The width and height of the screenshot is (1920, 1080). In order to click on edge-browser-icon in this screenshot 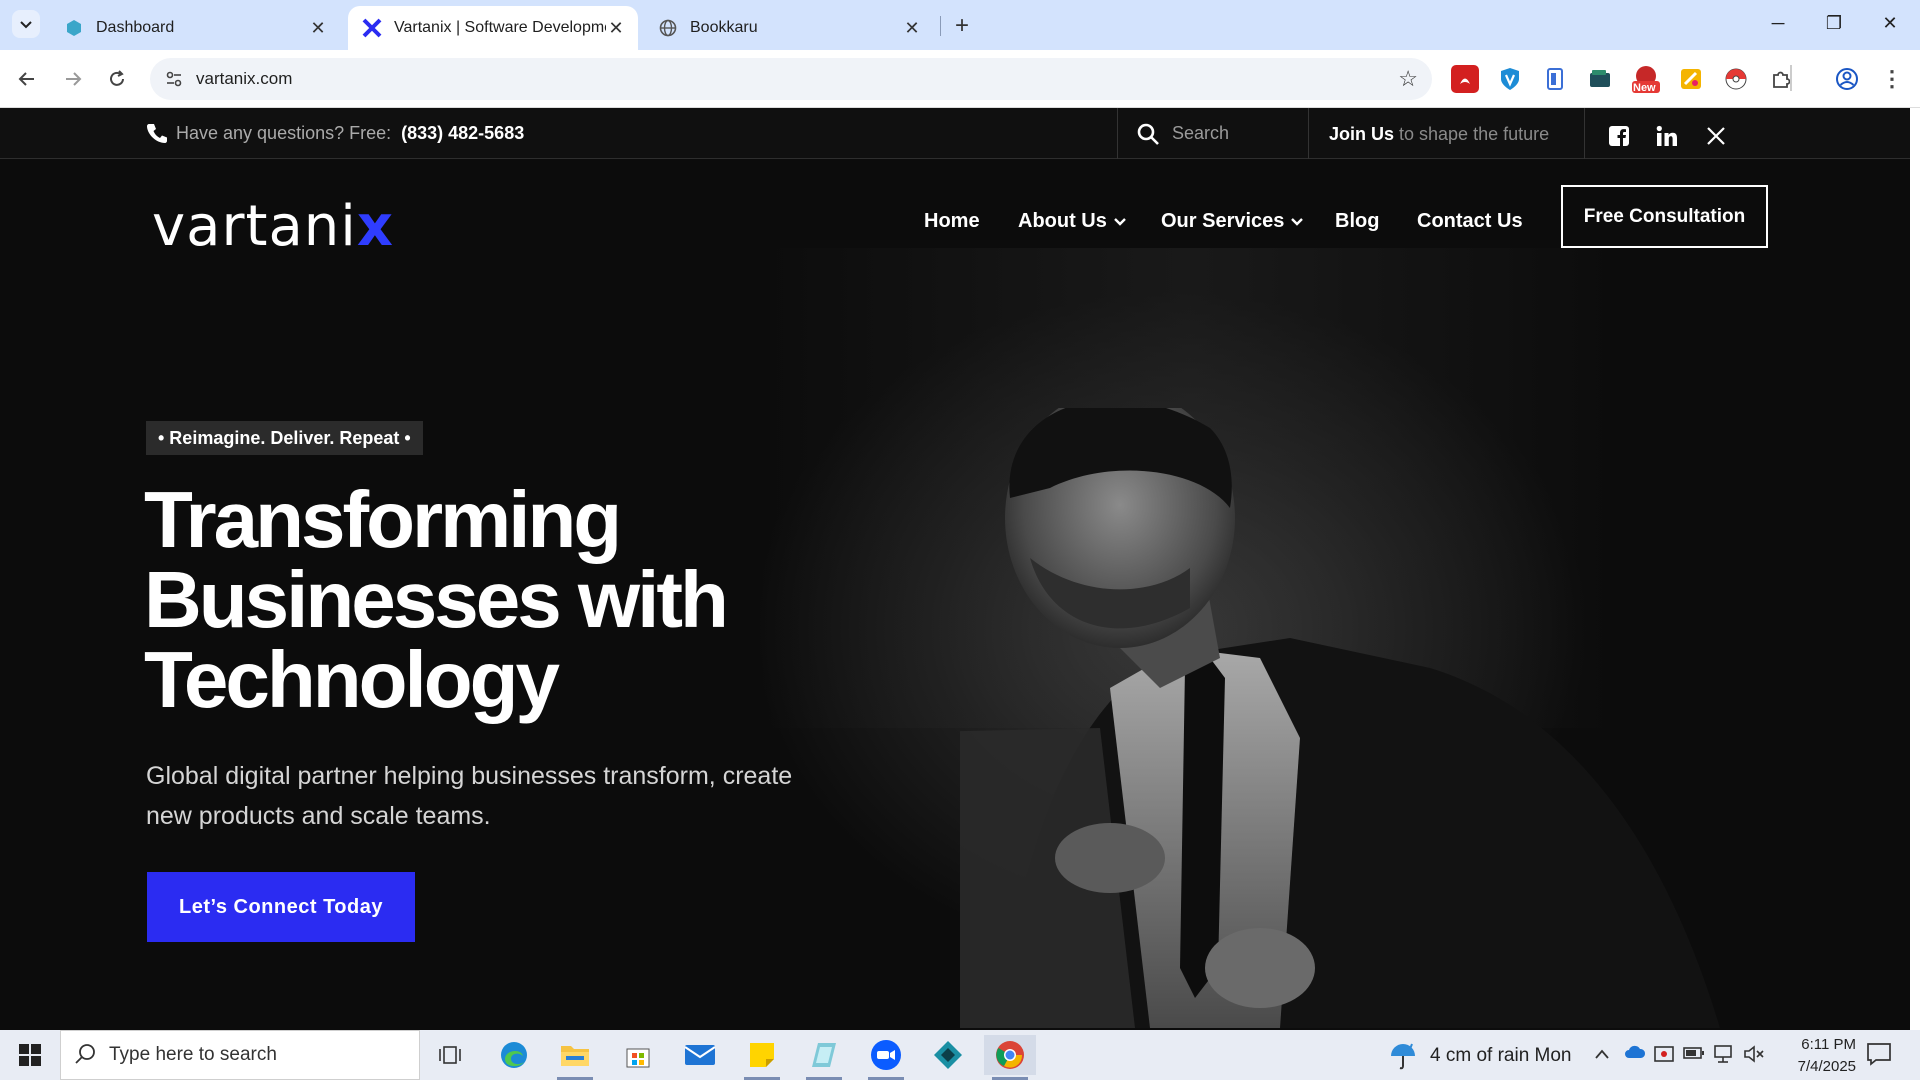, I will do `click(514, 1055)`.